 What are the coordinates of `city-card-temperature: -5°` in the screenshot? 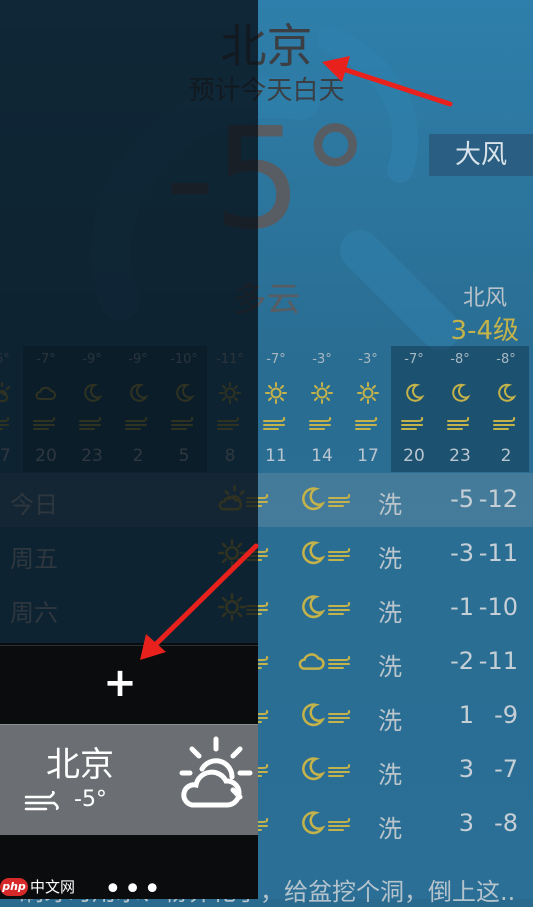 It's located at (90, 799).